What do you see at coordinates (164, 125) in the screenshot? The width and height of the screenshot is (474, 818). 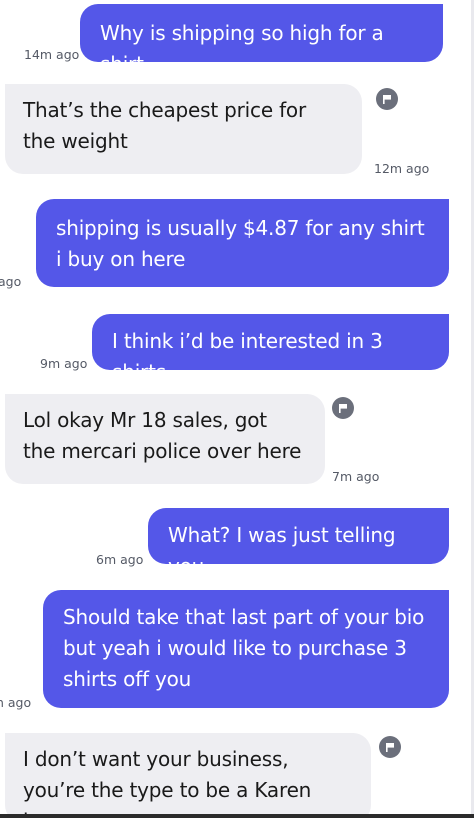 I see `message-text: That’s the cheapest price for the weight` at bounding box center [164, 125].